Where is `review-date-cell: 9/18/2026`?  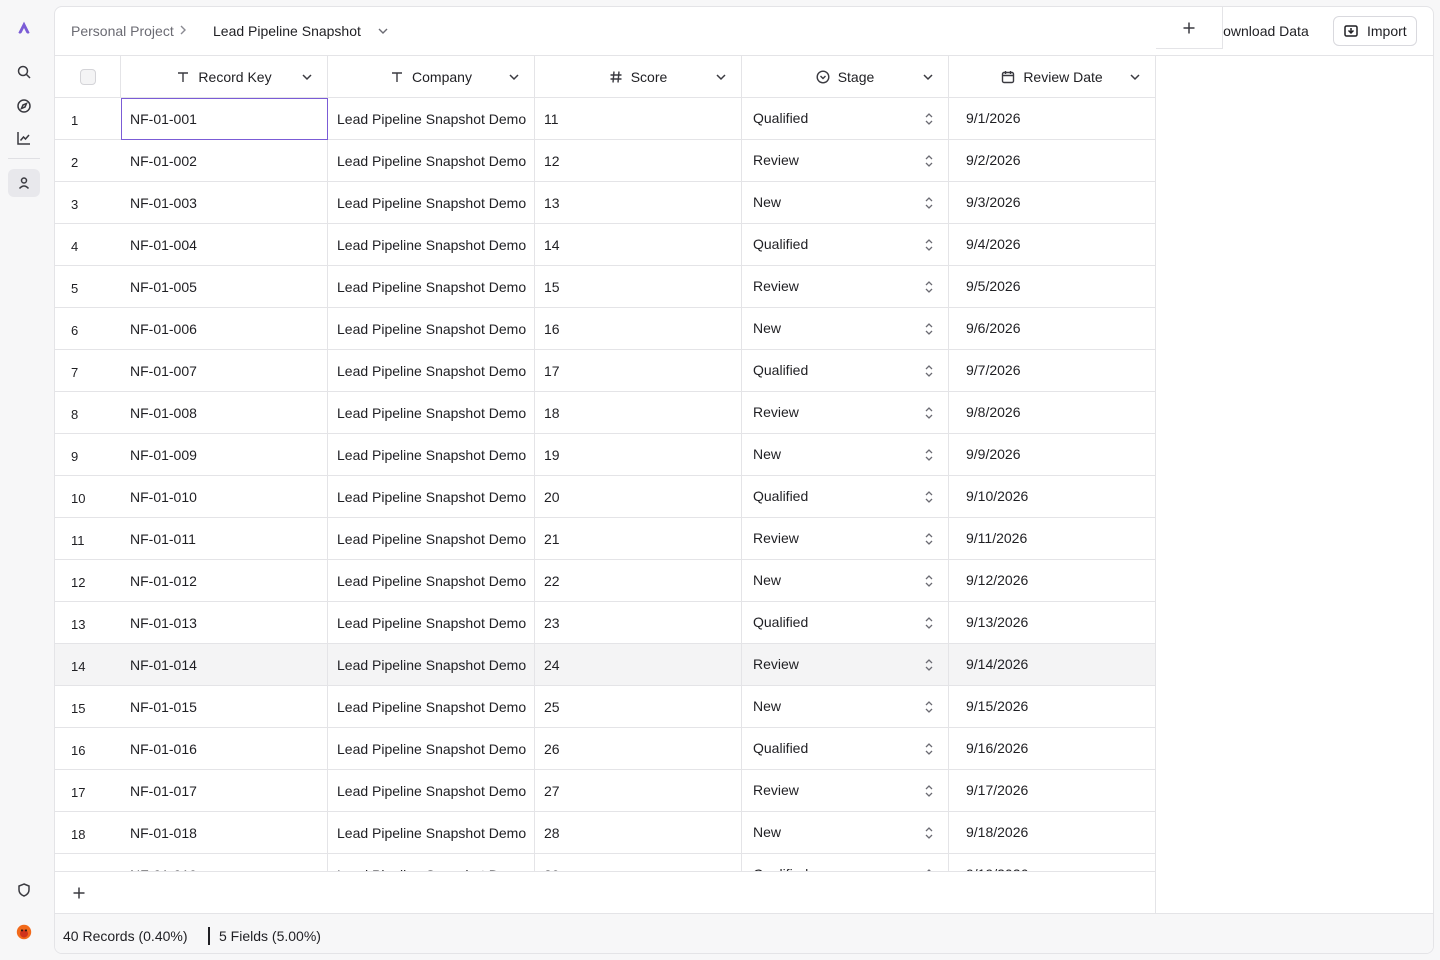 review-date-cell: 9/18/2026 is located at coordinates (1052, 833).